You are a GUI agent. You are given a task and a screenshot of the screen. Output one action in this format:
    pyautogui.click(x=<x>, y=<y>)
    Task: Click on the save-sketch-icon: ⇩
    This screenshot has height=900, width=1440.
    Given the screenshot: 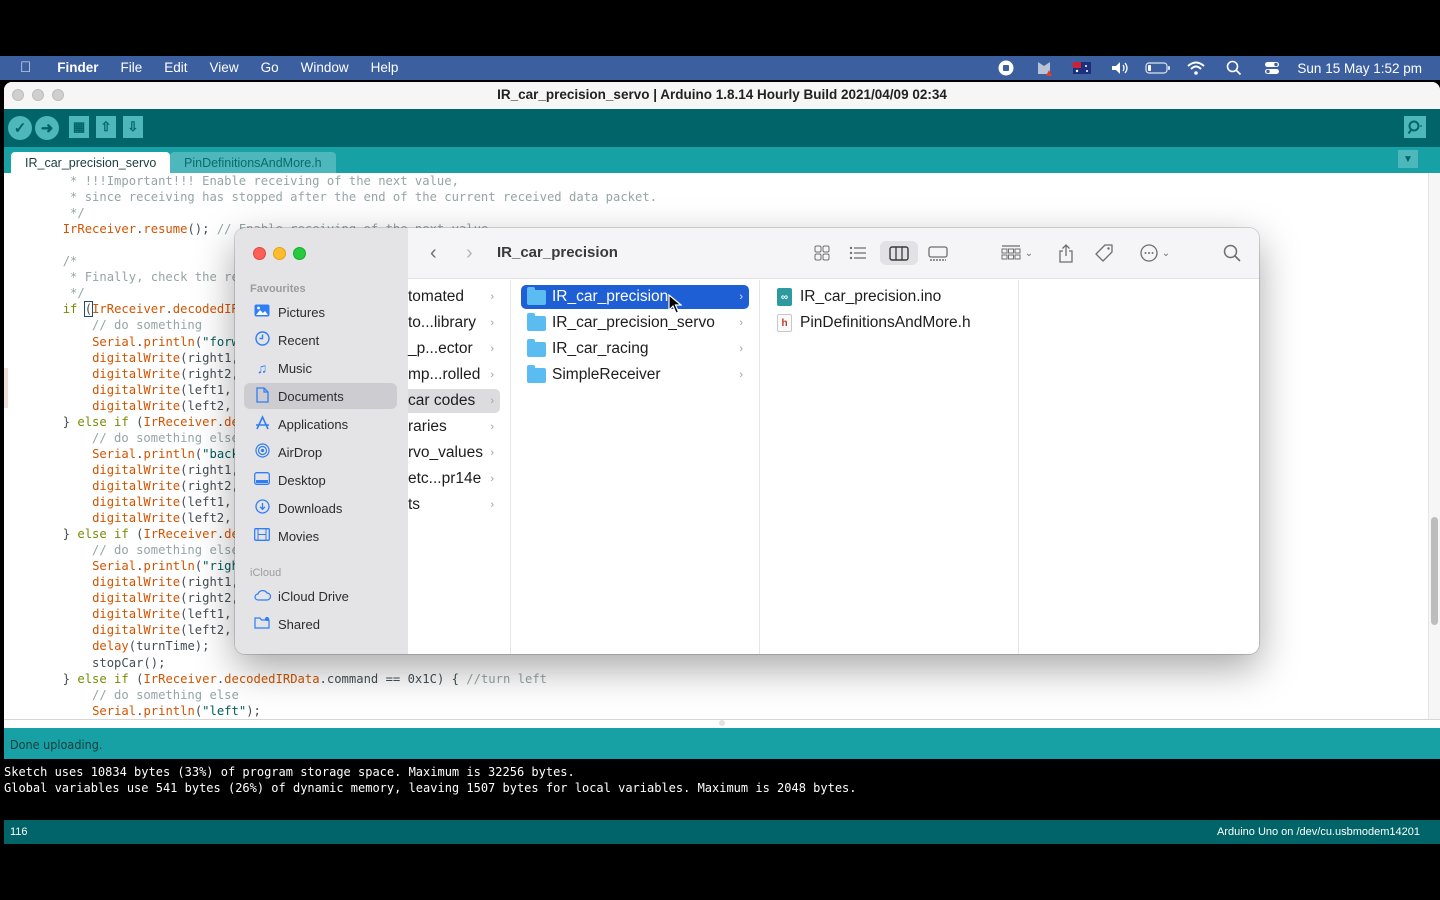 What is the action you would take?
    pyautogui.click(x=133, y=127)
    